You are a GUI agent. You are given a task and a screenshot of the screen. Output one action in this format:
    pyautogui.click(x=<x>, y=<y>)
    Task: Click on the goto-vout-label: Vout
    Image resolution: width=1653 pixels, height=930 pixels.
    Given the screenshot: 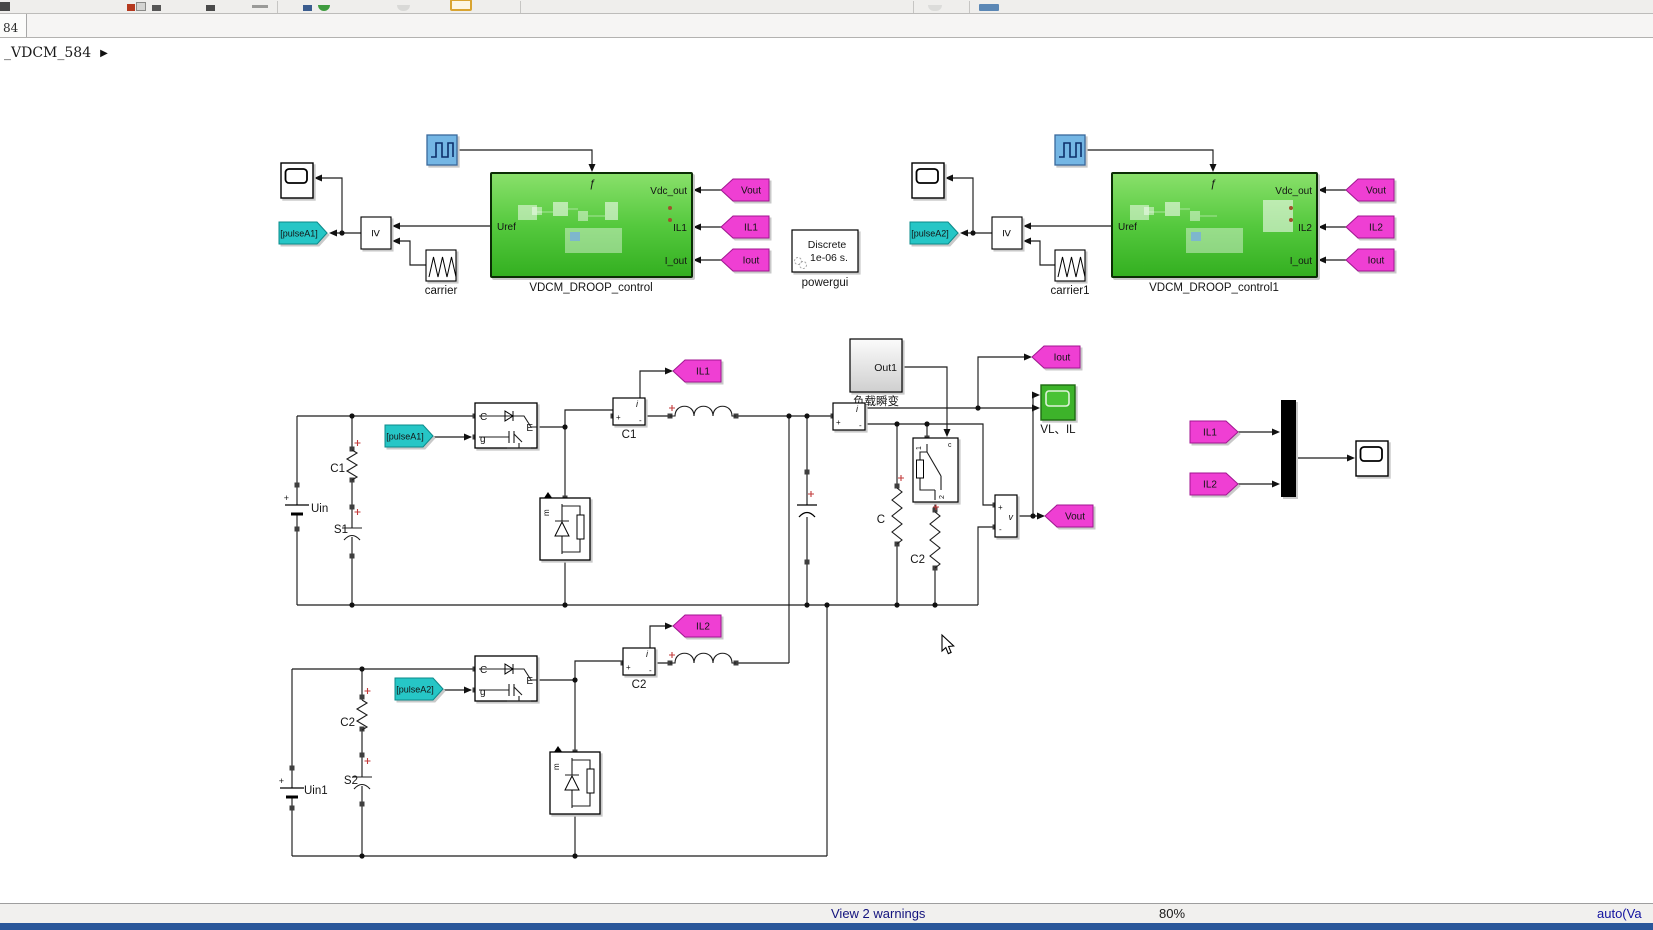 What is the action you would take?
    pyautogui.click(x=1075, y=517)
    